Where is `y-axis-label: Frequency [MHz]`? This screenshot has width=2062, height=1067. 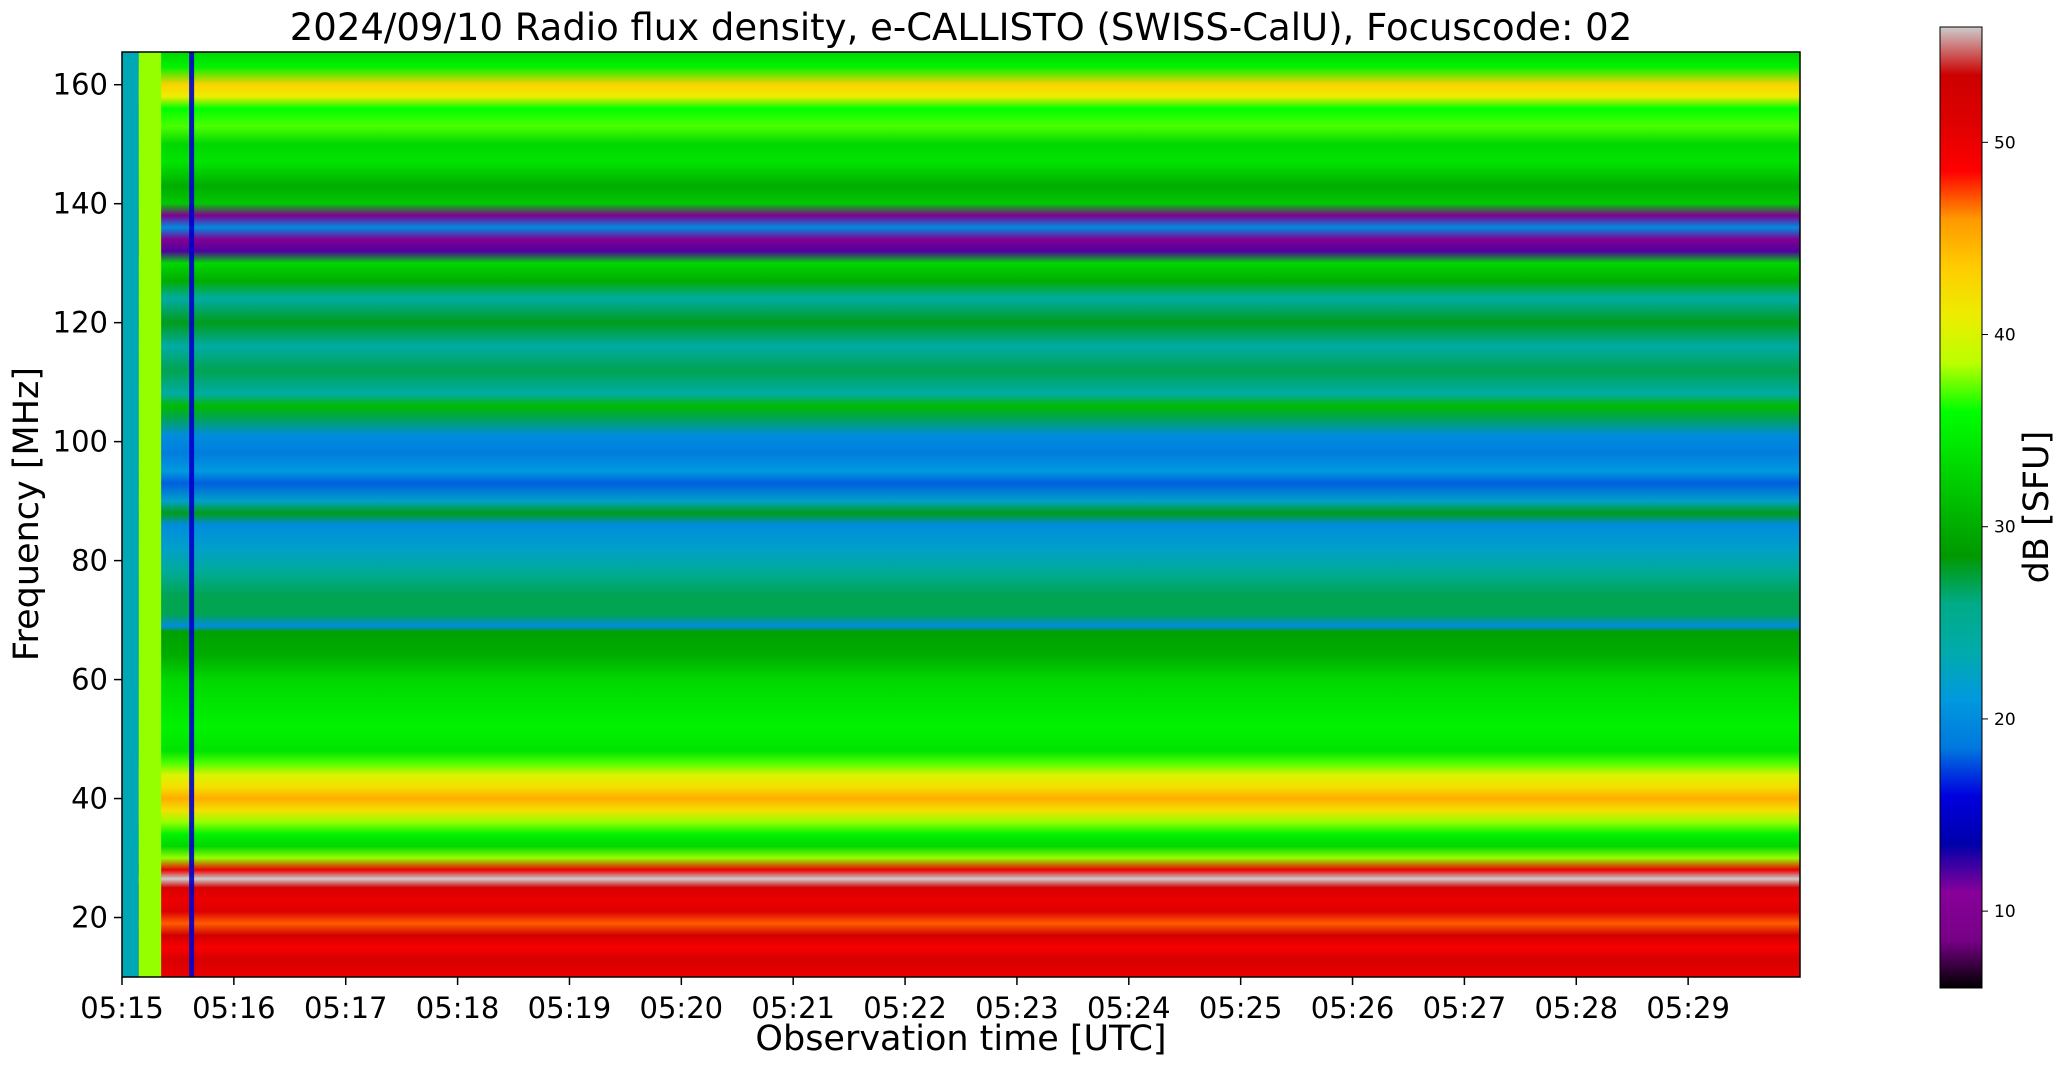
y-axis-label: Frequency [MHz] is located at coordinates (27, 514).